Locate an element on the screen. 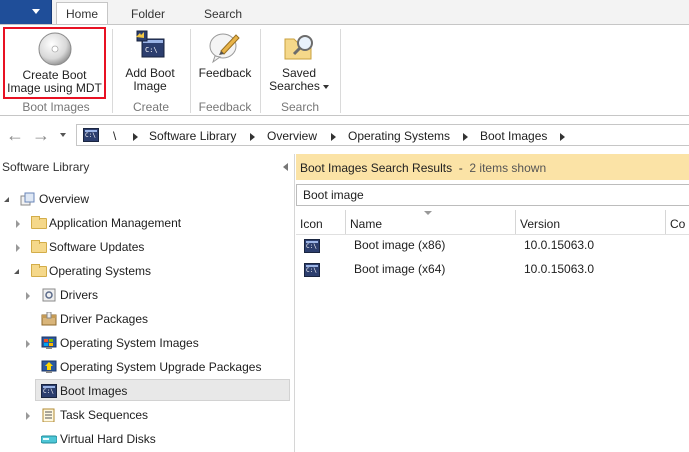 The image size is (689, 452). tab-search: Search is located at coordinates (223, 13).